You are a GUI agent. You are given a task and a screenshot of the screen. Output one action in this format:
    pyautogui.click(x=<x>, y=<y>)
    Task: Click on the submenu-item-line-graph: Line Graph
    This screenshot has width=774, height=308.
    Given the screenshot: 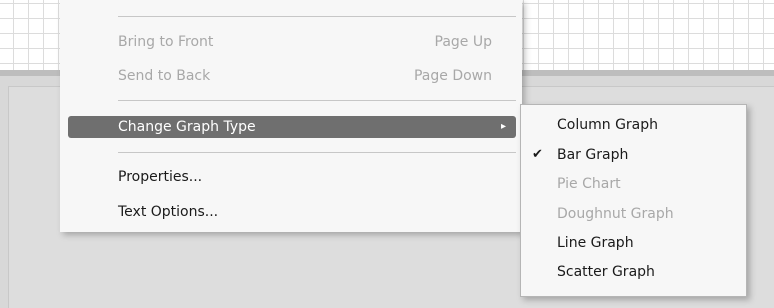 What is the action you would take?
    pyautogui.click(x=633, y=243)
    